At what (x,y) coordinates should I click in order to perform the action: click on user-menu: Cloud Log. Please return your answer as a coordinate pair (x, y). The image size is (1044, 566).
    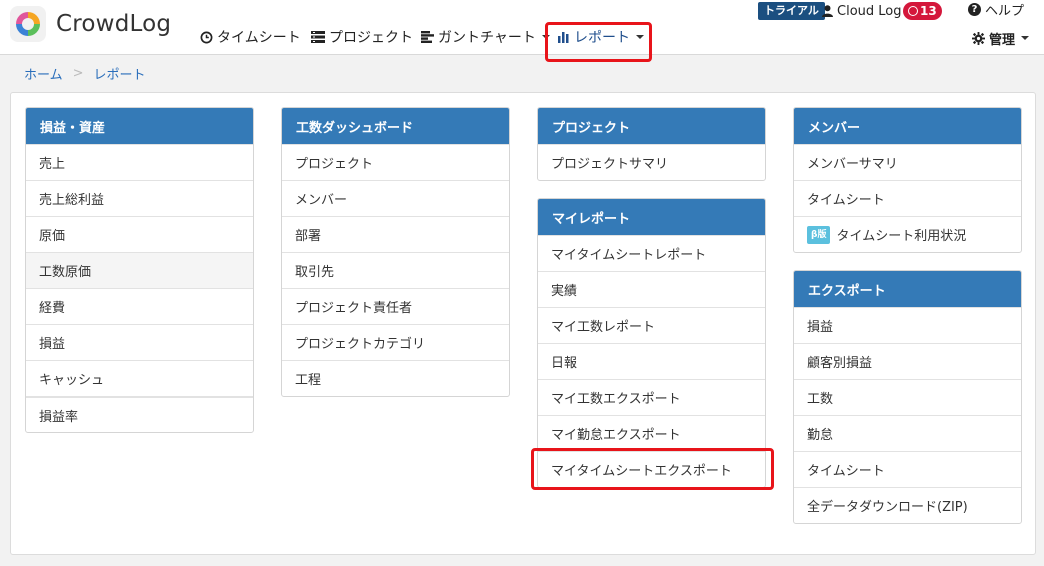
    Looking at the image, I should click on (862, 11).